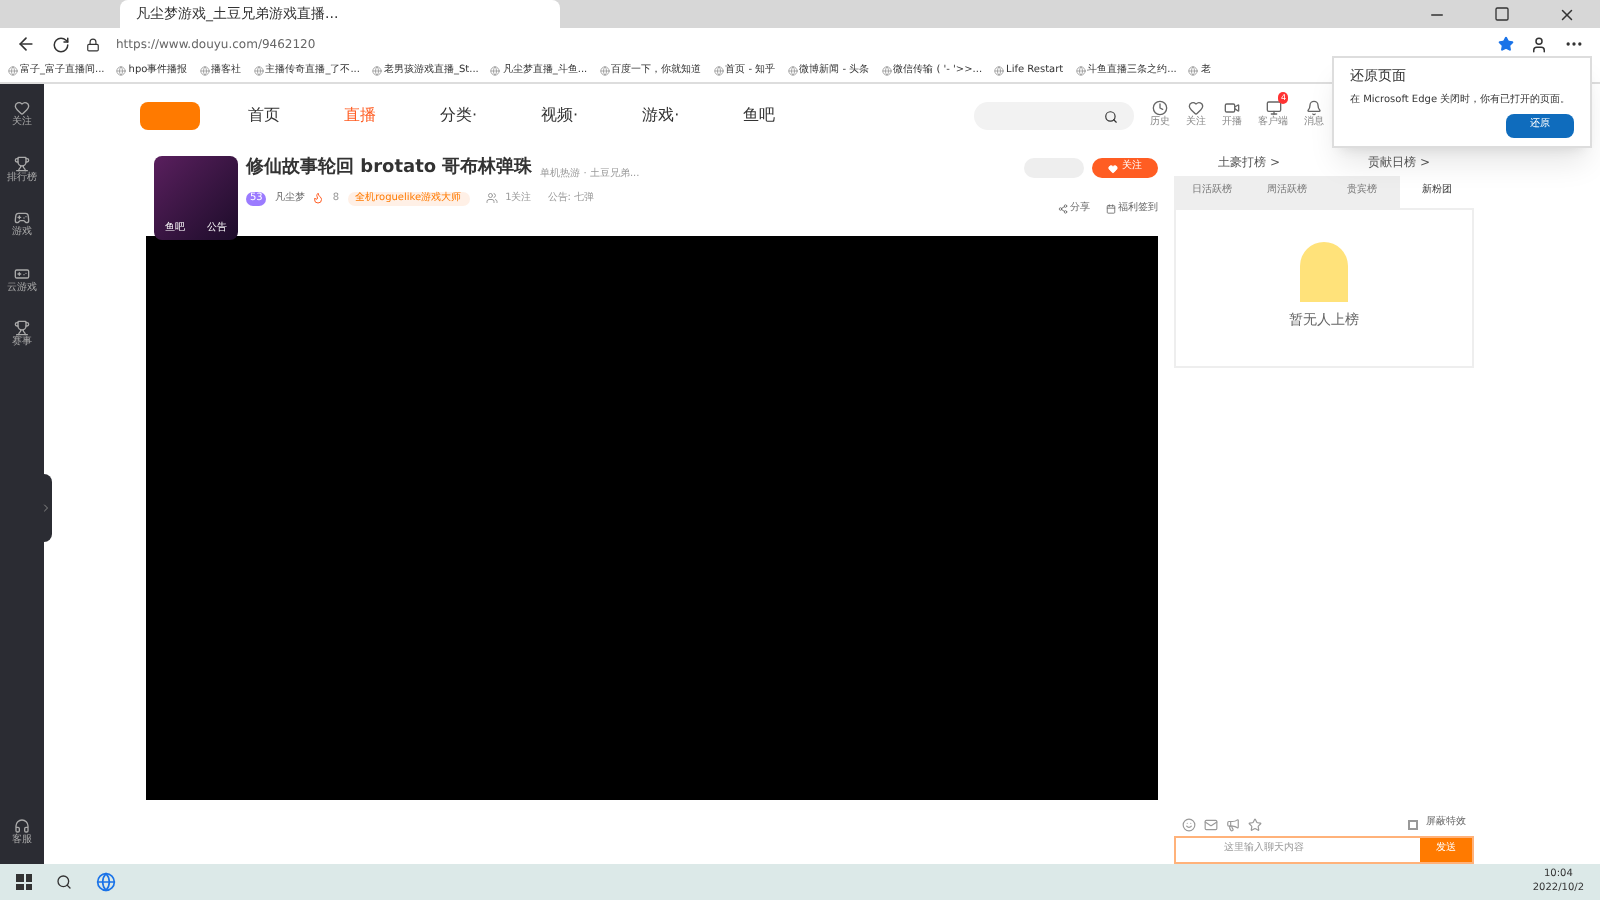  I want to click on share-icon, so click(1063, 209).